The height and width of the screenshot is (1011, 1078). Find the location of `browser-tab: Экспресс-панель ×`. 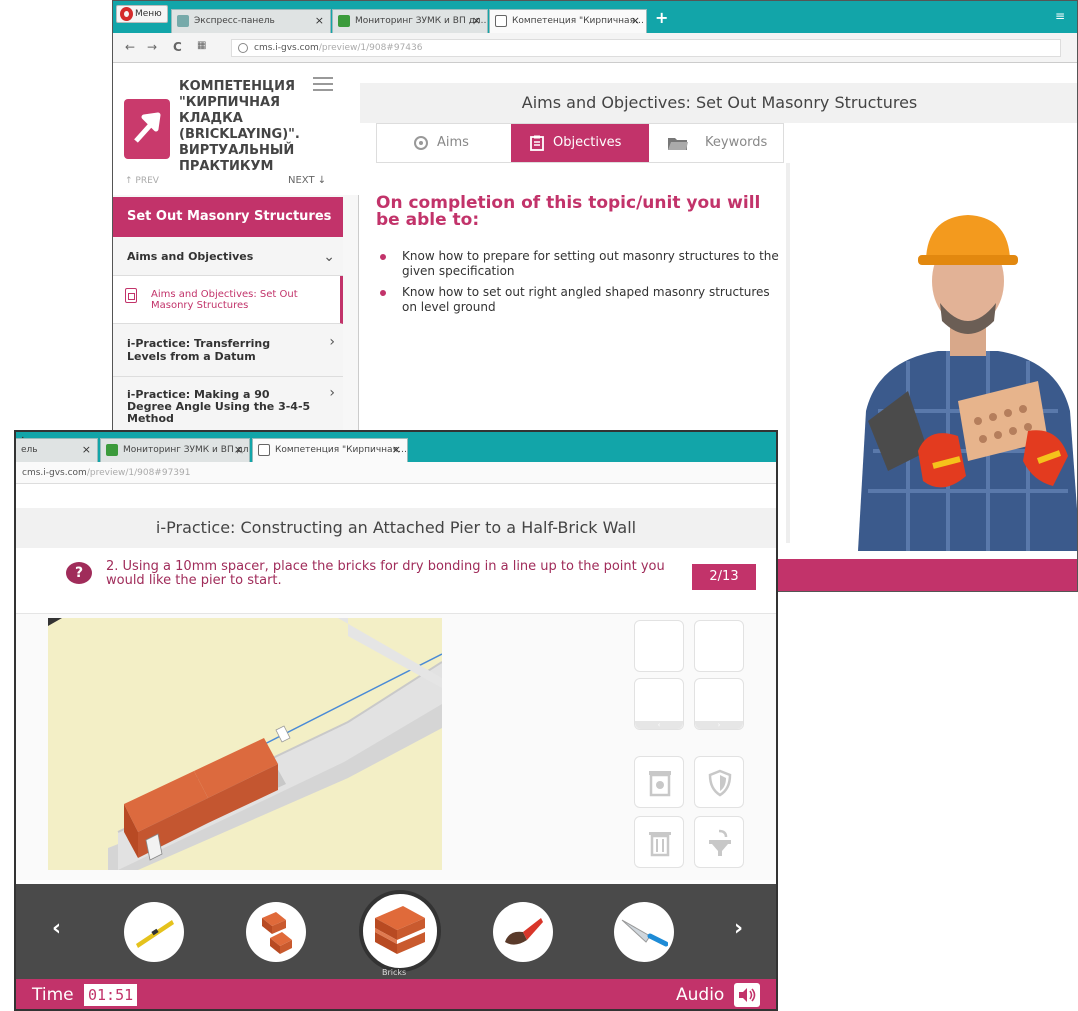

browser-tab: Экспресс-панель × is located at coordinates (251, 21).